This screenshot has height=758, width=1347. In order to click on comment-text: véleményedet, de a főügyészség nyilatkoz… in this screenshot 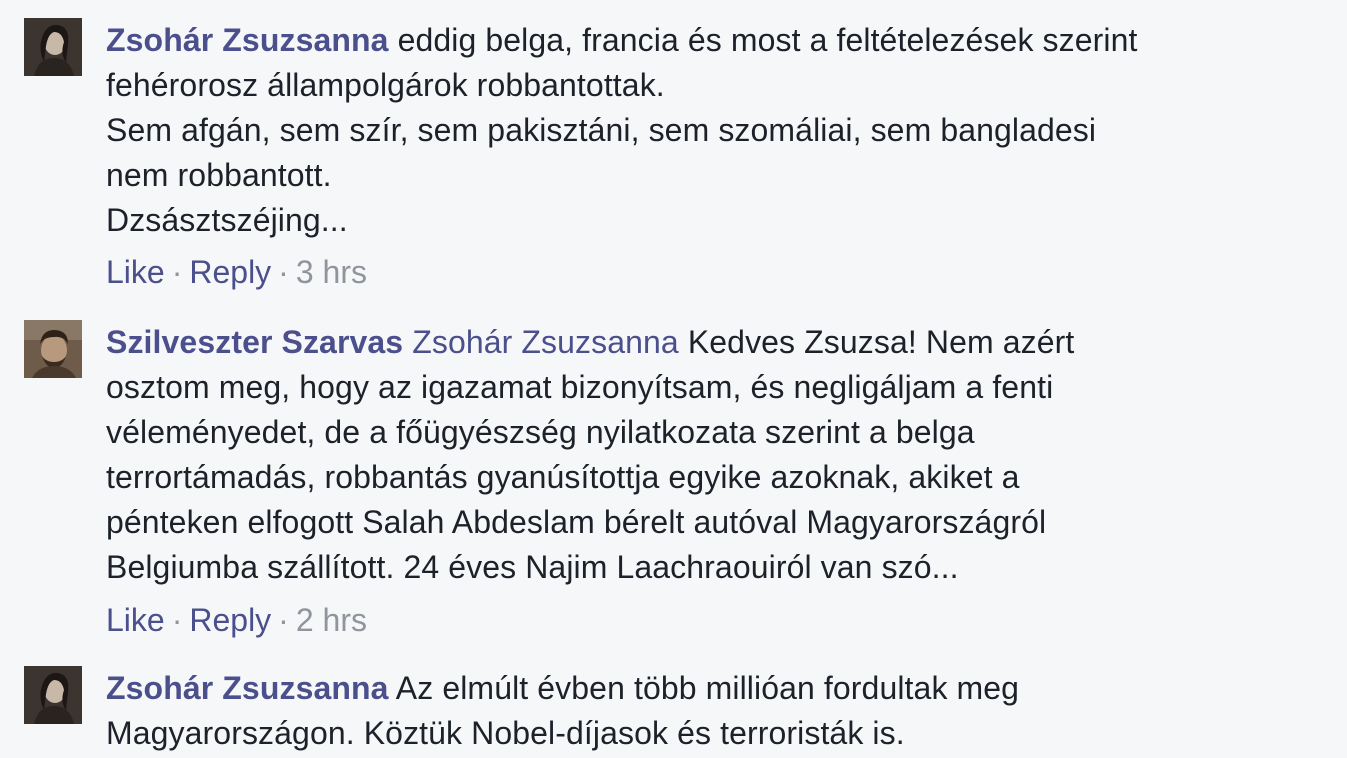, I will do `click(540, 432)`.